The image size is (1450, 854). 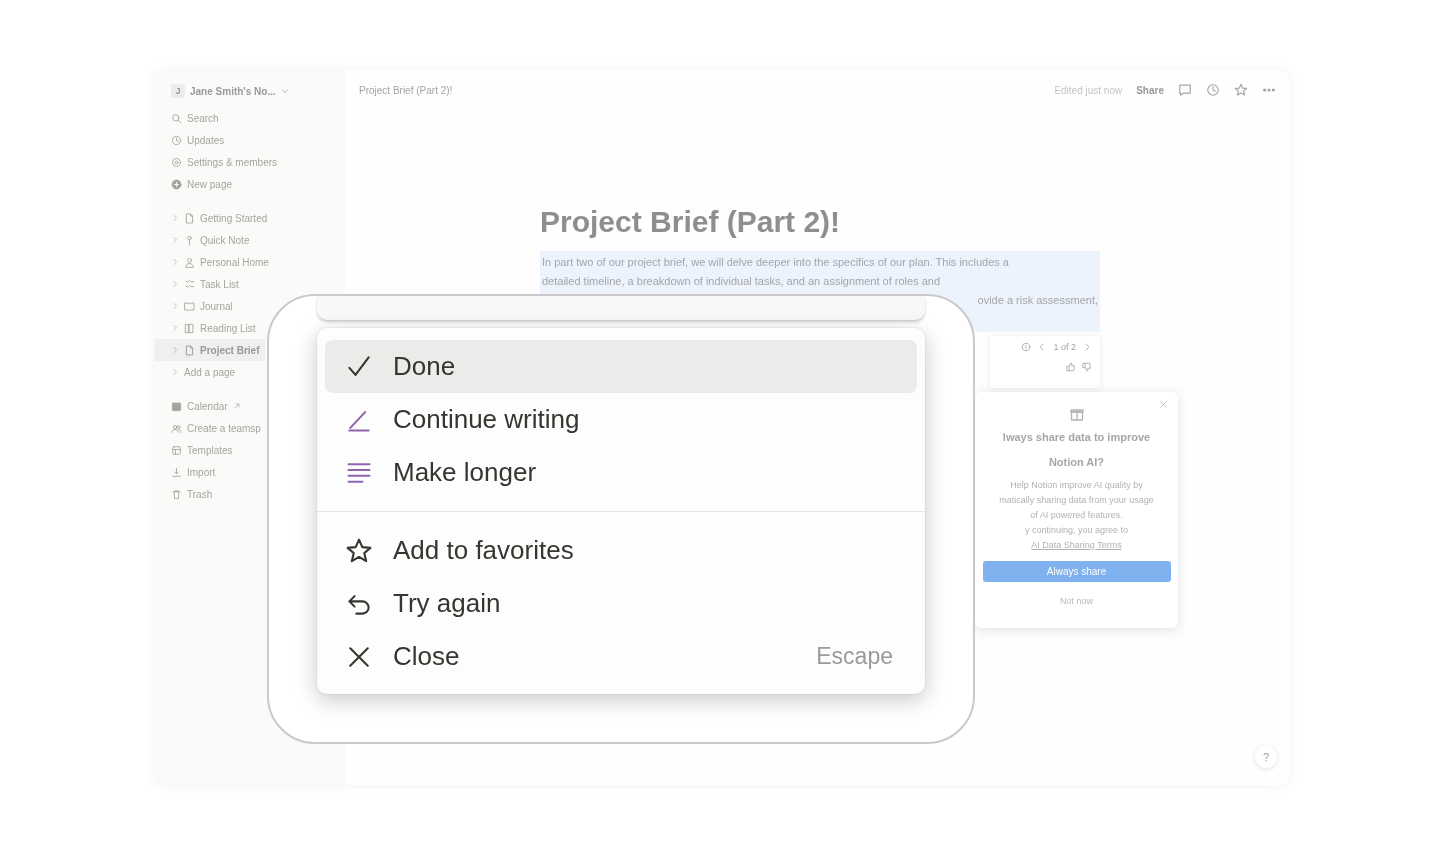 What do you see at coordinates (1026, 347) in the screenshot?
I see `info-icon` at bounding box center [1026, 347].